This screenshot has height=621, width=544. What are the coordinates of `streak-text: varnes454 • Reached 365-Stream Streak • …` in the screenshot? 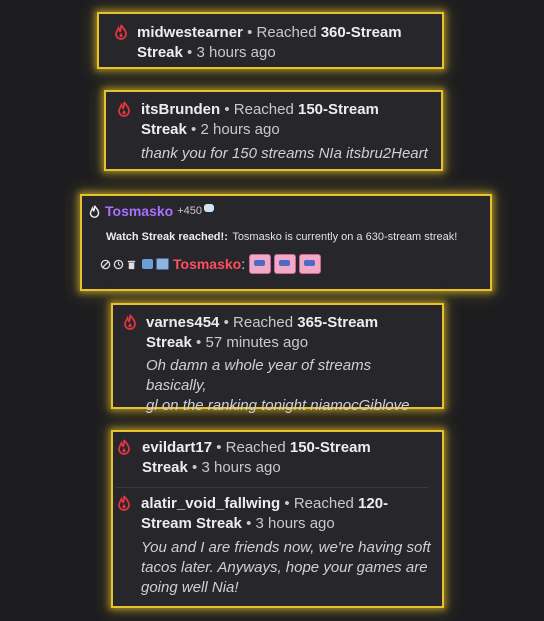 It's located at (262, 332).